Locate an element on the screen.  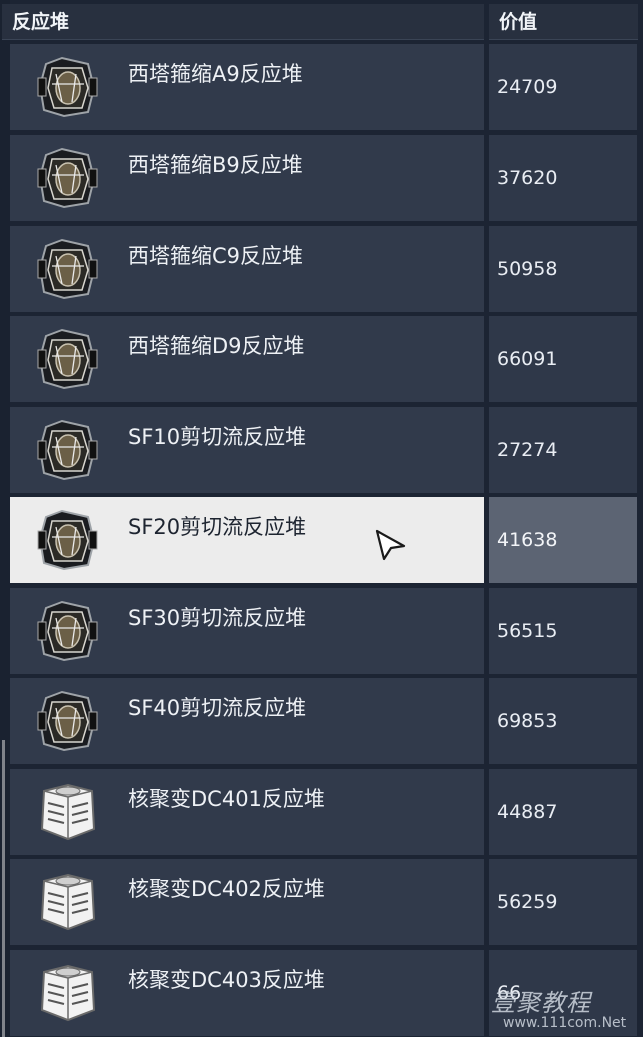
reactor-name: 核聚变DC401反应堆 is located at coordinates (226, 799).